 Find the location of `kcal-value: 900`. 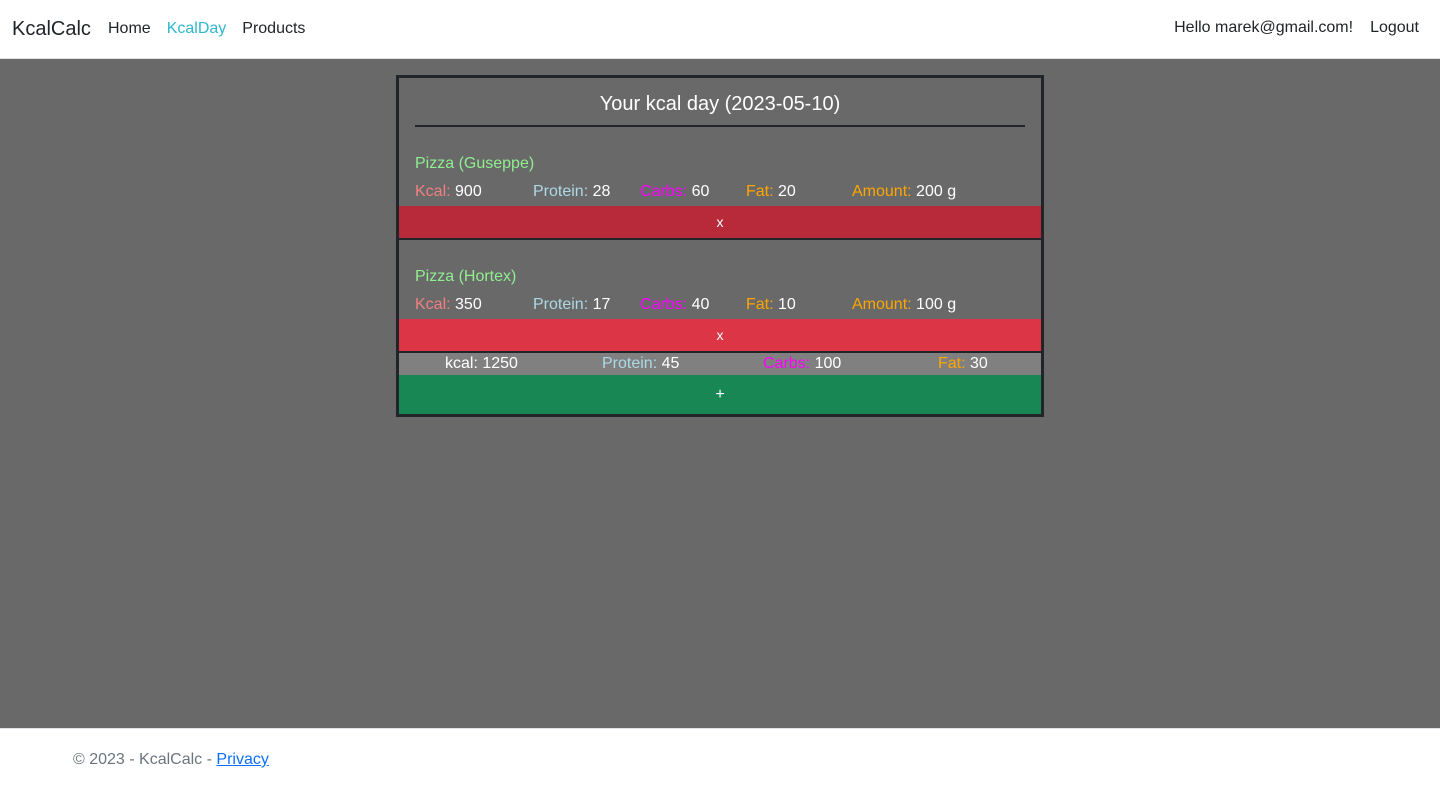

kcal-value: 900 is located at coordinates (468, 191).